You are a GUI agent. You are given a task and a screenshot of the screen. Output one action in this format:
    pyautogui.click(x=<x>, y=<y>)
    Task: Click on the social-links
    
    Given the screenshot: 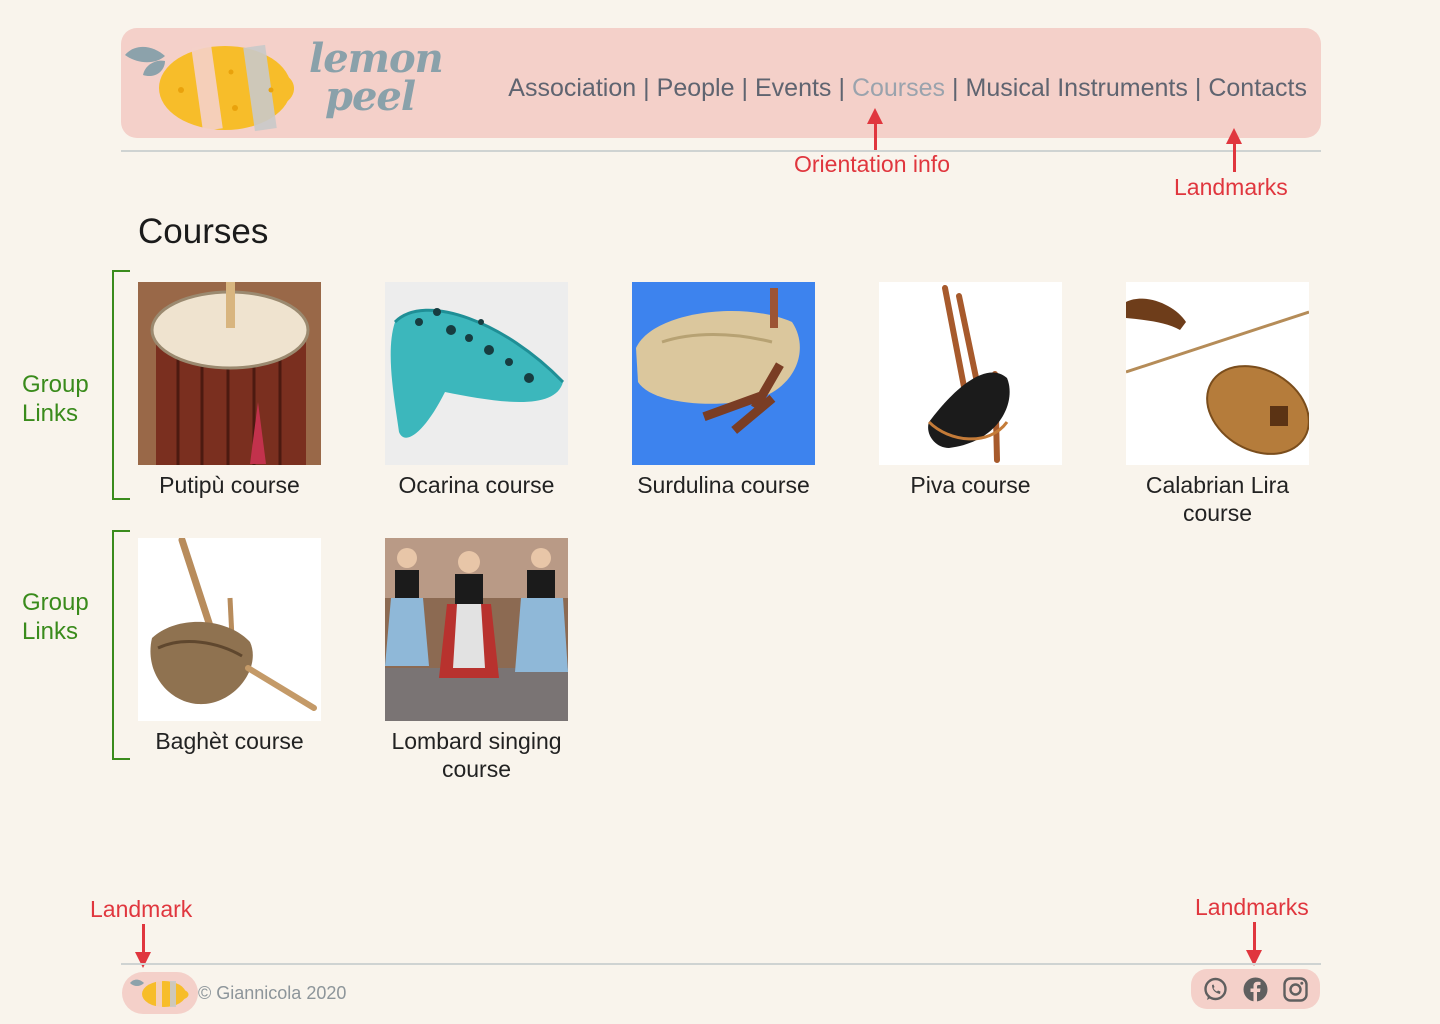 What is the action you would take?
    pyautogui.click(x=1255, y=989)
    